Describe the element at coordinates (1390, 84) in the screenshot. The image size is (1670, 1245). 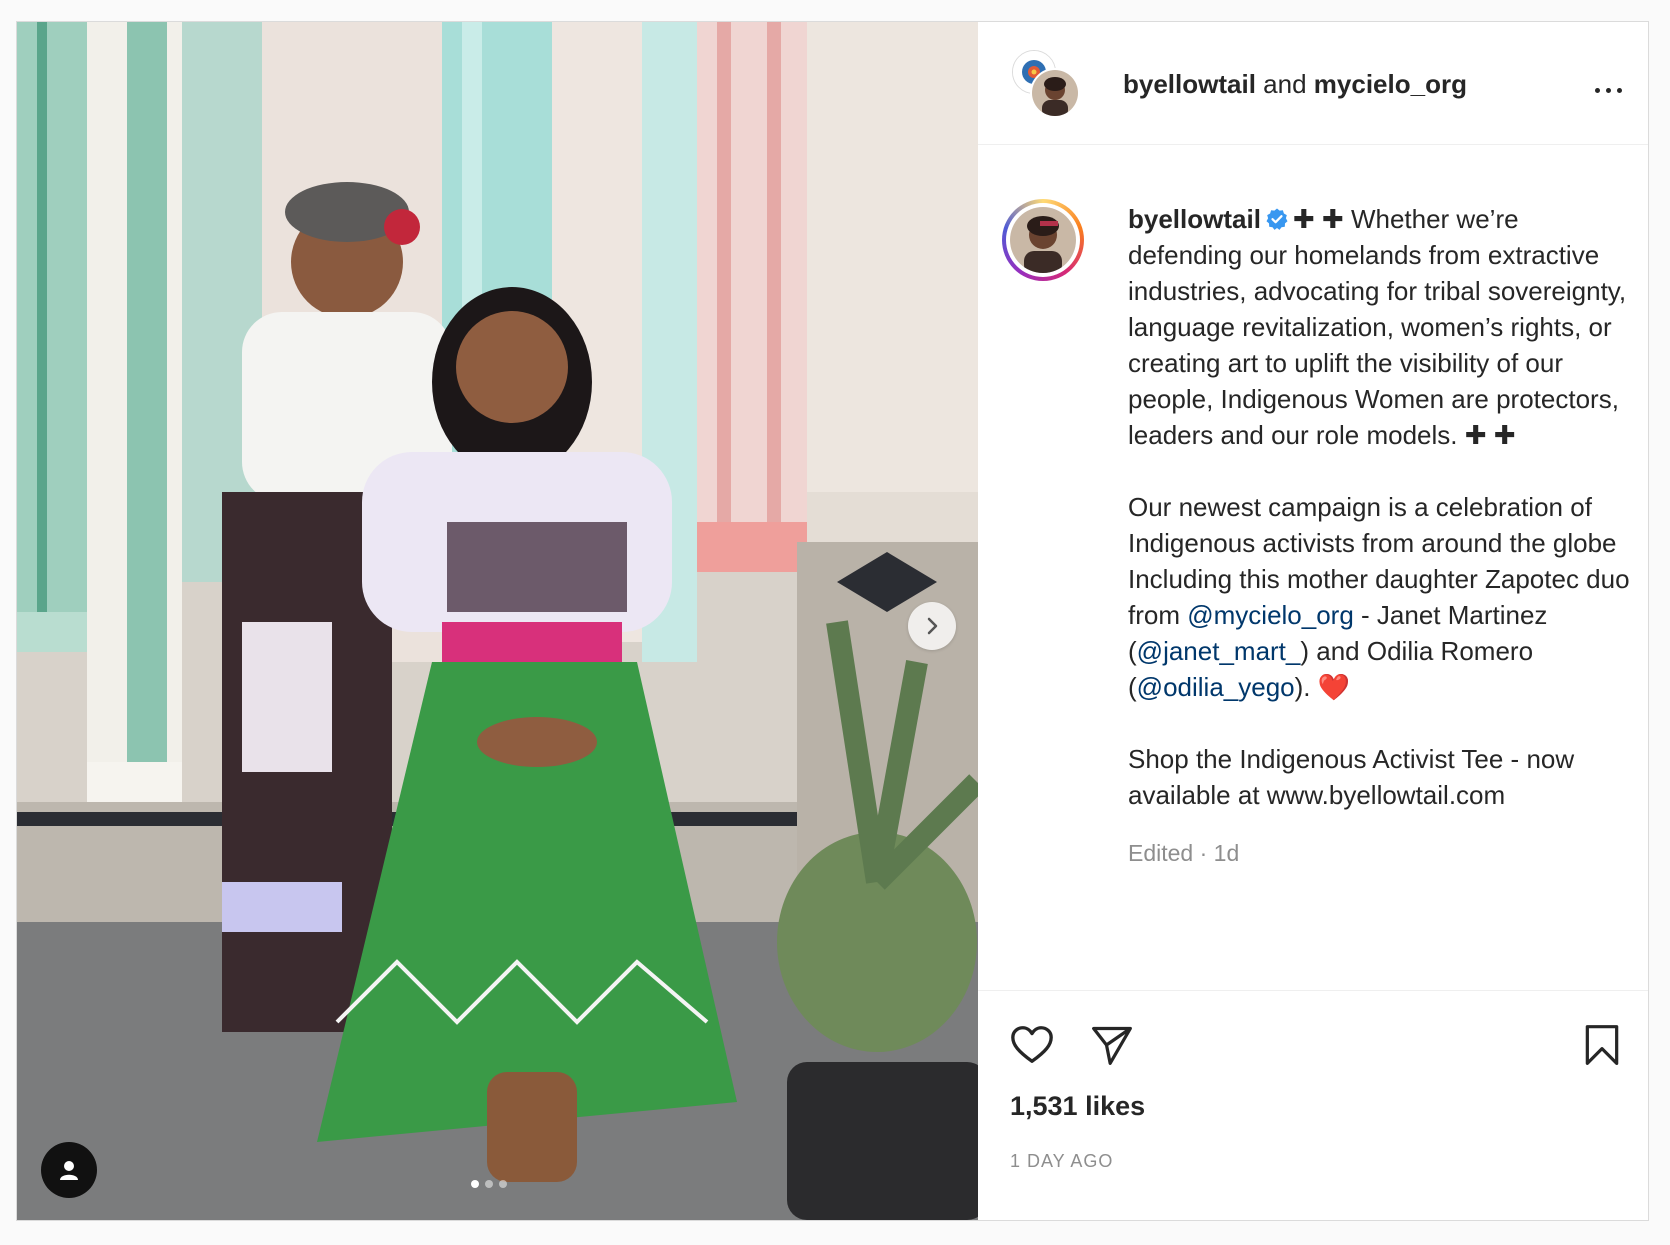
I see `collaborator-username: mycielo_org` at that location.